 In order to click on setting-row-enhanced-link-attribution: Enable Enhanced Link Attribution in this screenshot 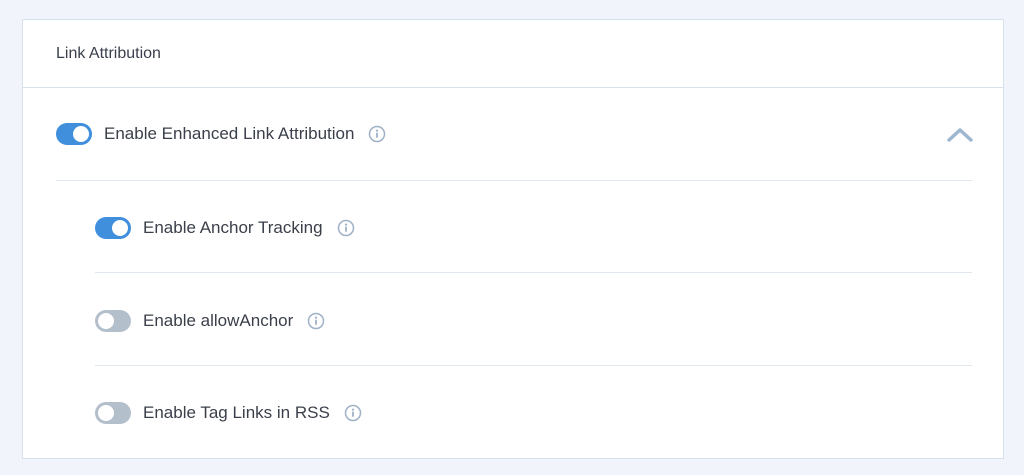, I will do `click(221, 134)`.